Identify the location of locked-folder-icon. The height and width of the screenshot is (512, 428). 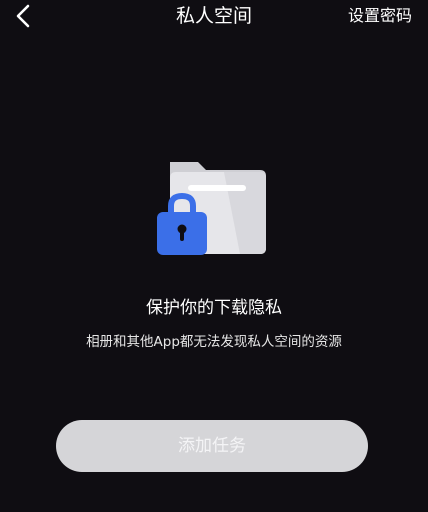
(212, 208).